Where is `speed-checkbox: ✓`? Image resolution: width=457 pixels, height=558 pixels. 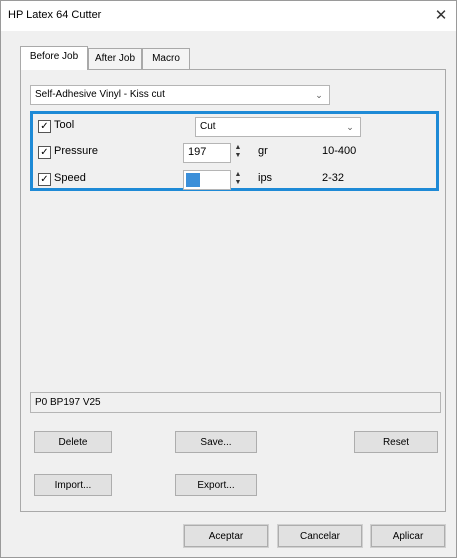
speed-checkbox: ✓ is located at coordinates (44, 179).